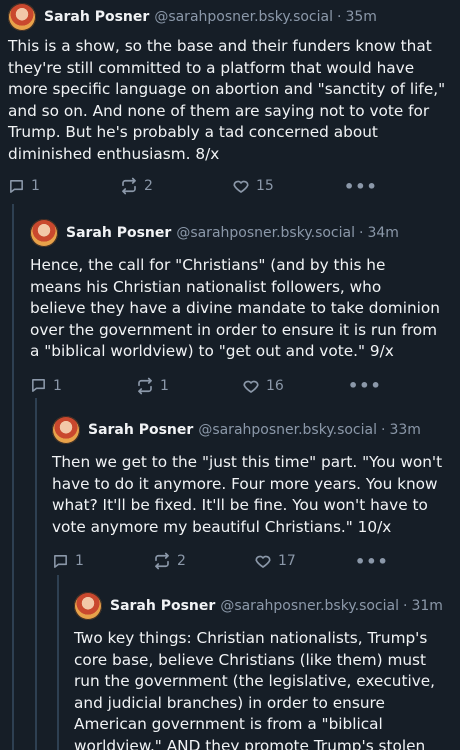 The width and height of the screenshot is (460, 750). I want to click on post-actions: 1 2 15 •••, so click(228, 186).